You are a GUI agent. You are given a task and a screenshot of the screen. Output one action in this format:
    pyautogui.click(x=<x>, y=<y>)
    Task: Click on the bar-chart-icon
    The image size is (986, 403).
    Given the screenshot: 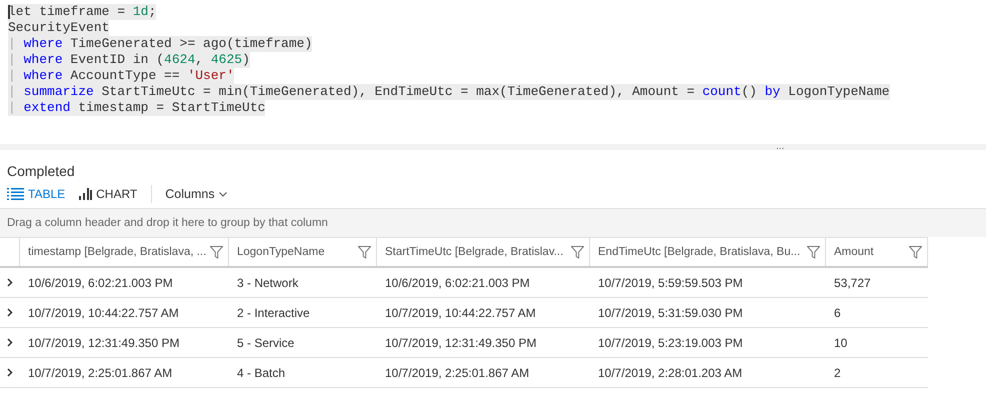 What is the action you would take?
    pyautogui.click(x=85, y=194)
    